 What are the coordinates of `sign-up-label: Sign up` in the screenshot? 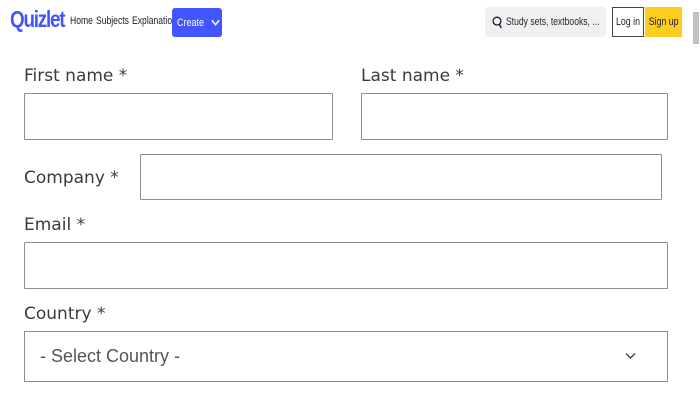 It's located at (663, 22).